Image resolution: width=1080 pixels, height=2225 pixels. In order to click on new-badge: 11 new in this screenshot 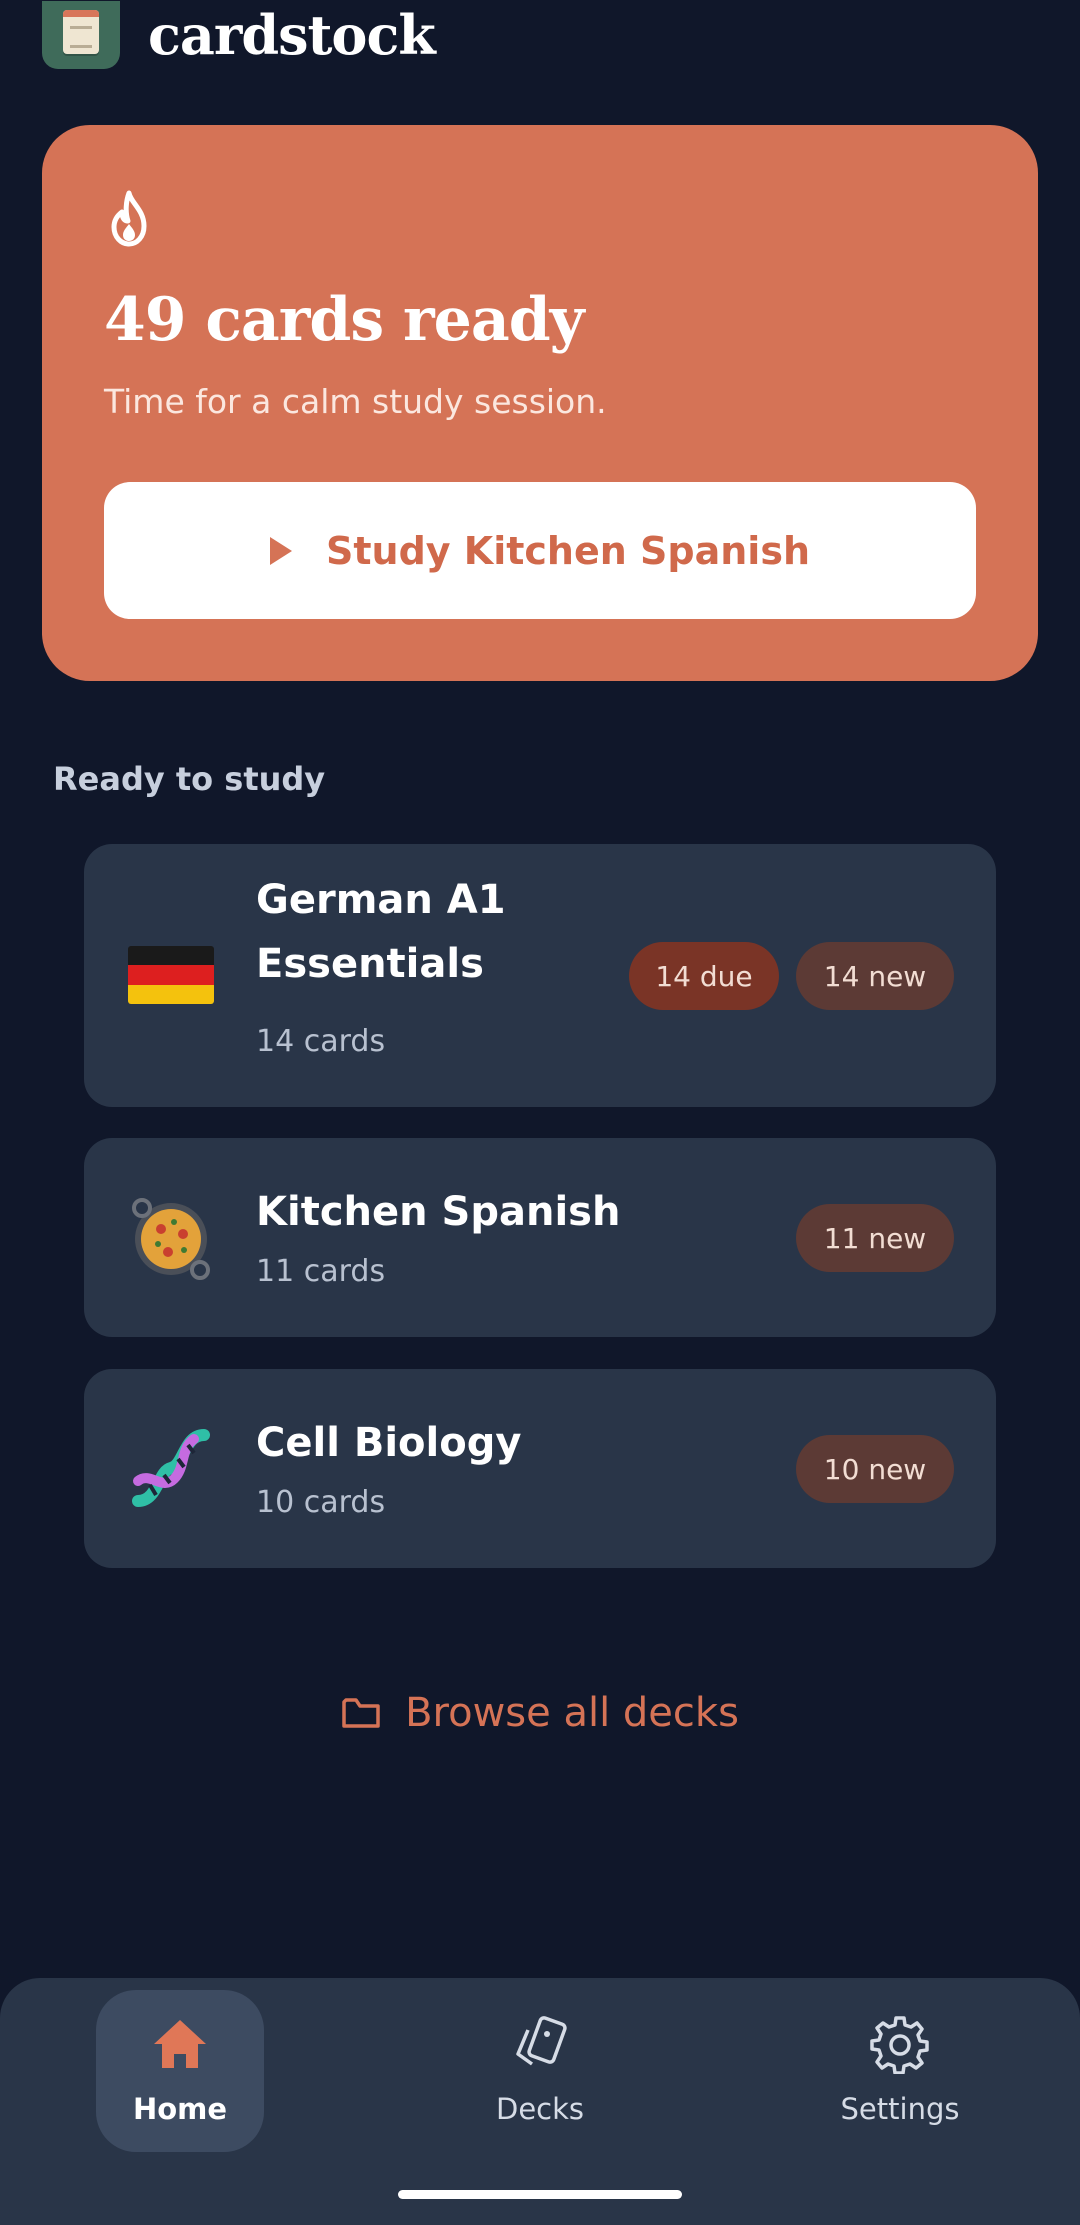, I will do `click(875, 1238)`.